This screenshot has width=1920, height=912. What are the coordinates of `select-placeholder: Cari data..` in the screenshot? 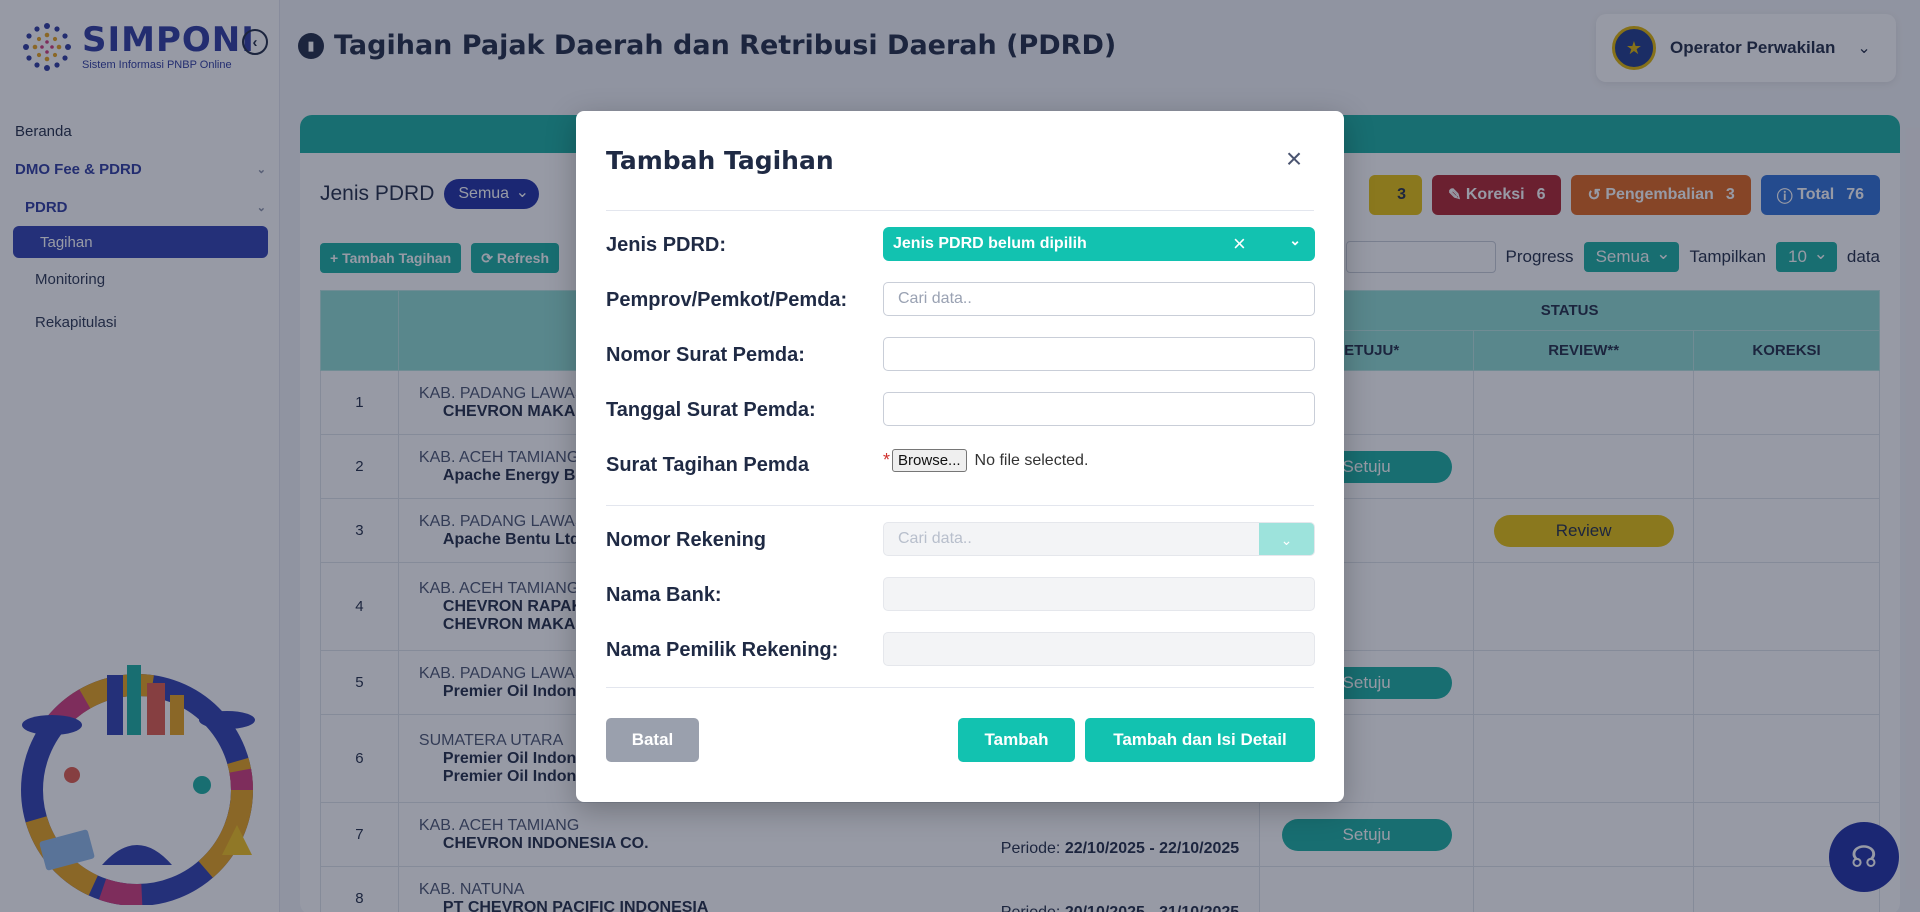 It's located at (935, 538).